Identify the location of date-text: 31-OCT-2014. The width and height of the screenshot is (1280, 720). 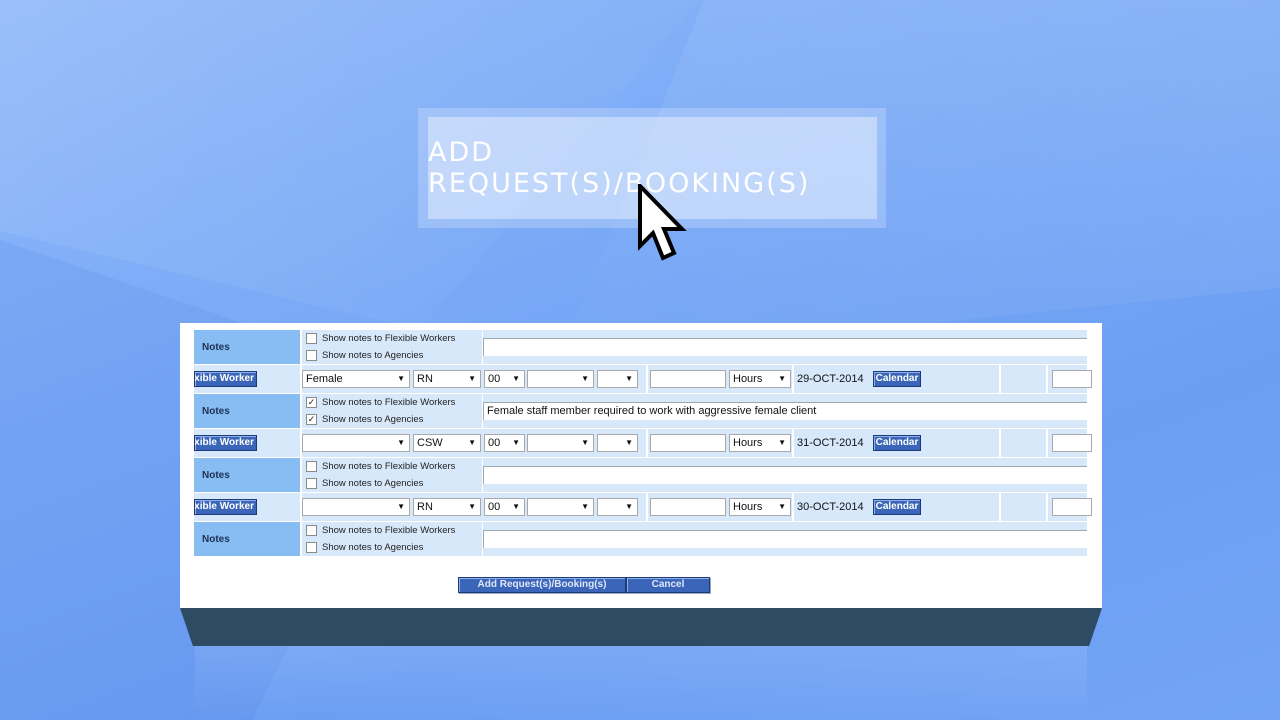
(830, 443).